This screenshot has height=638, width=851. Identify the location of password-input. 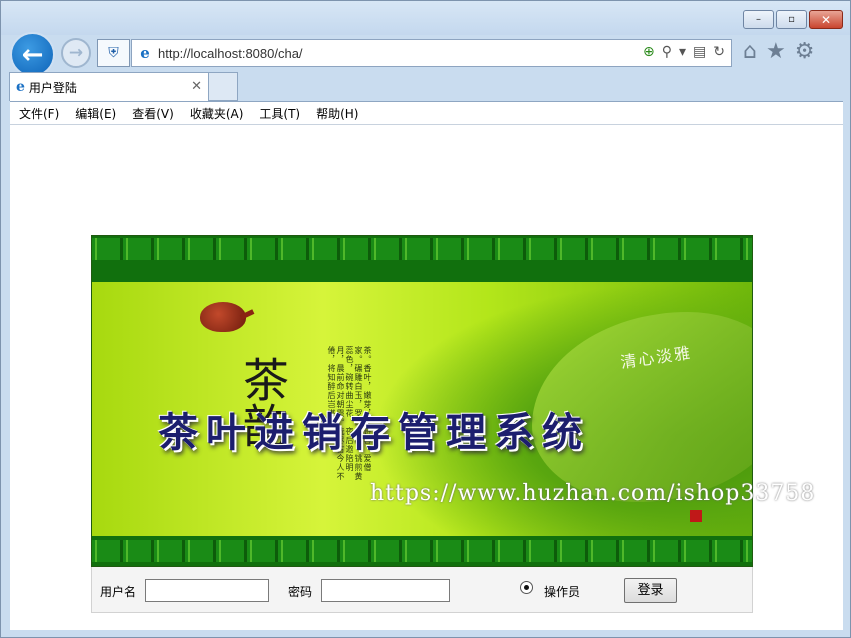
(385, 590).